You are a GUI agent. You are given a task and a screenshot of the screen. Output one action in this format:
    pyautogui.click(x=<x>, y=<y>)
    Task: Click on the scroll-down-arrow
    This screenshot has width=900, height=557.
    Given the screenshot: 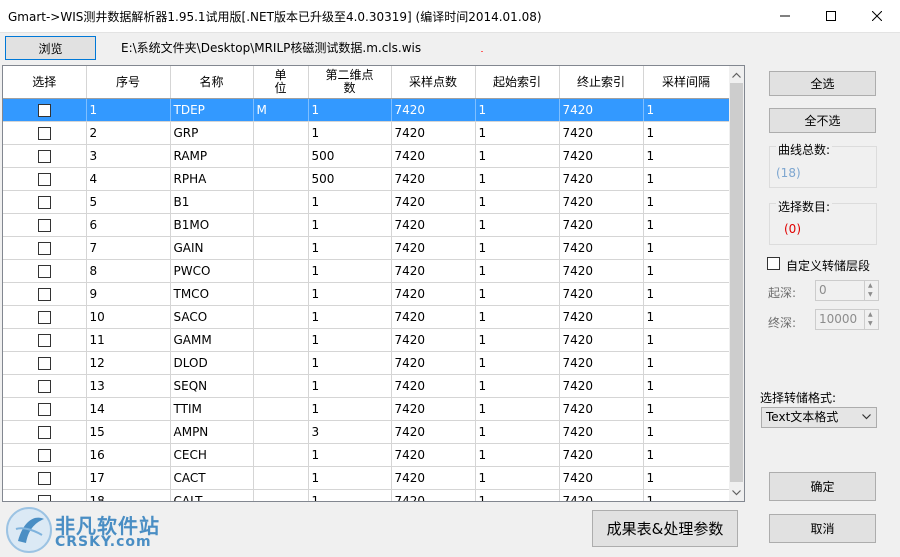 What is the action you would take?
    pyautogui.click(x=736, y=492)
    